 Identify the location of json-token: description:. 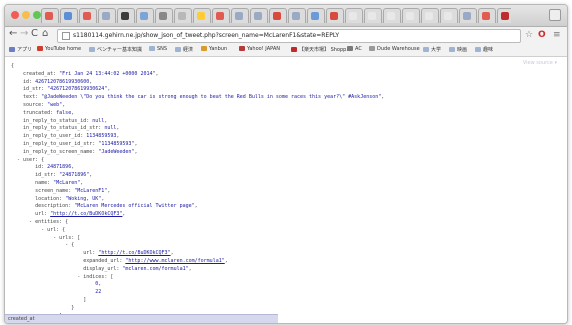
(43, 206).